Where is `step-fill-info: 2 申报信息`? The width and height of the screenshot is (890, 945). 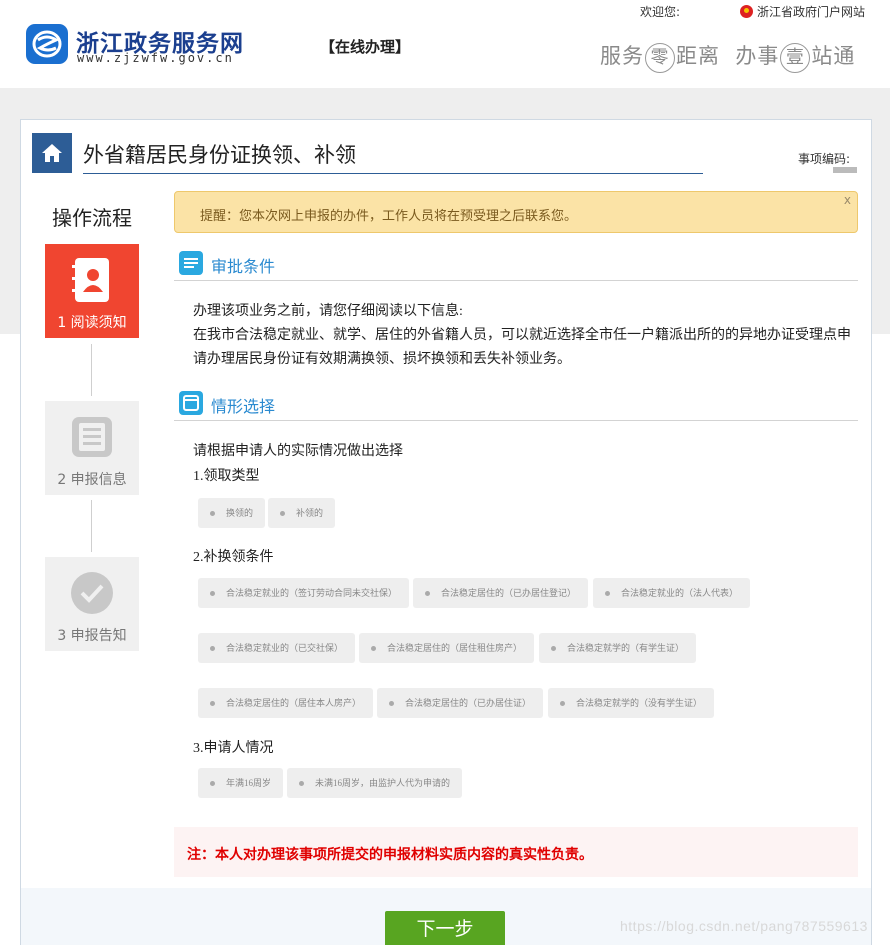 step-fill-info: 2 申报信息 is located at coordinates (92, 448).